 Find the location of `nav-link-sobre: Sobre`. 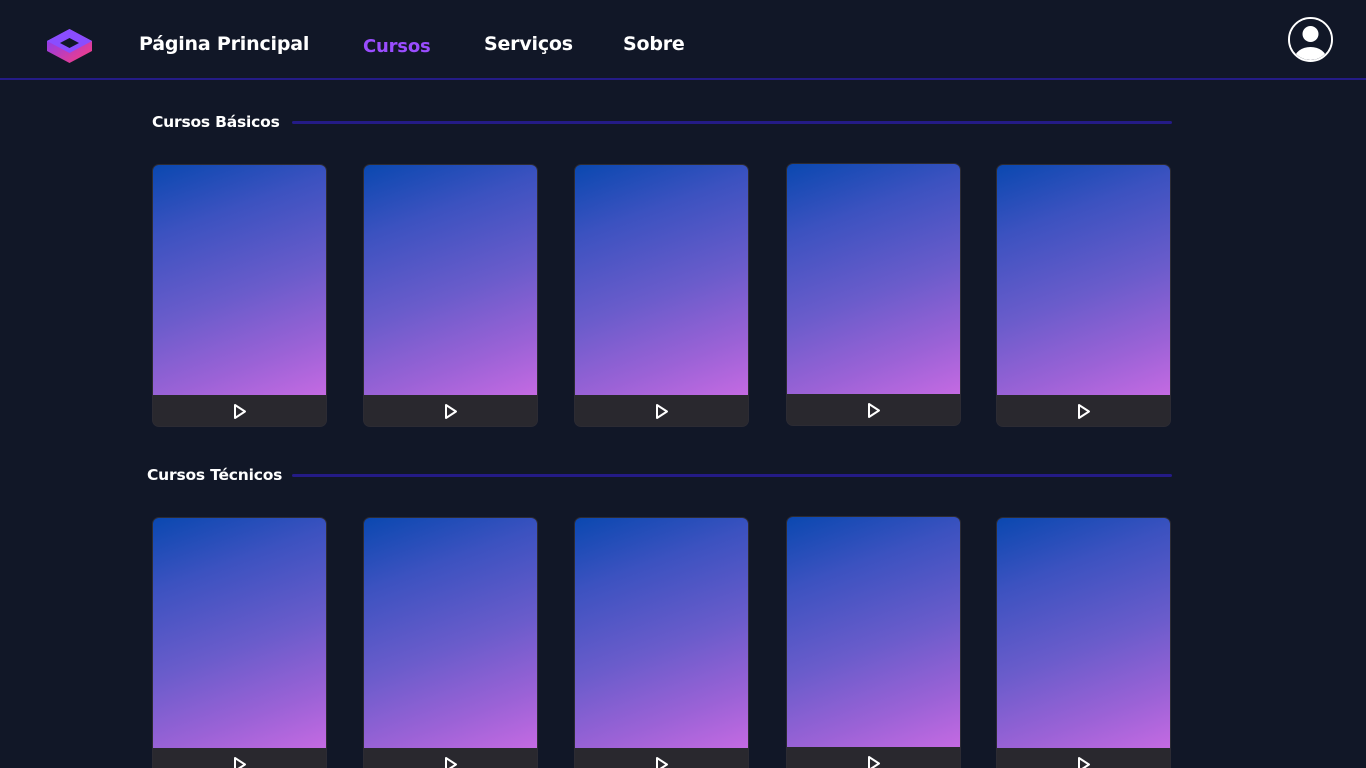

nav-link-sobre: Sobre is located at coordinates (654, 44).